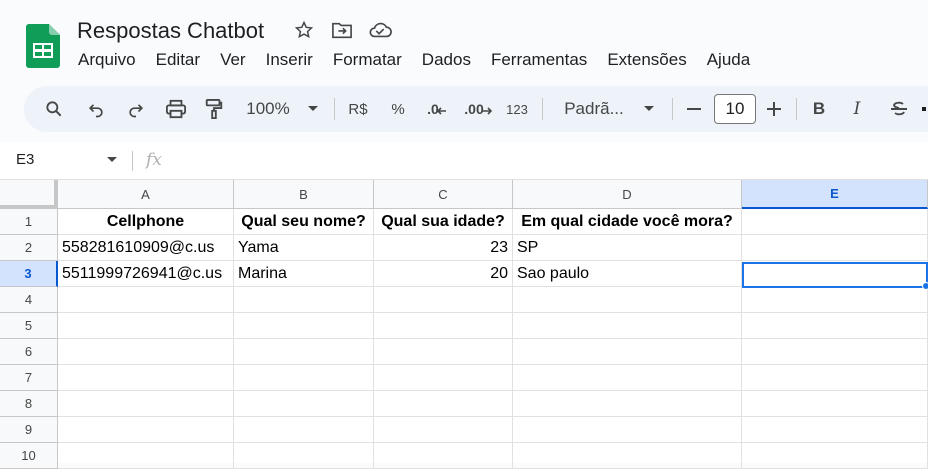 The width and height of the screenshot is (928, 469). Describe the element at coordinates (627, 430) in the screenshot. I see `cell-d9` at that location.